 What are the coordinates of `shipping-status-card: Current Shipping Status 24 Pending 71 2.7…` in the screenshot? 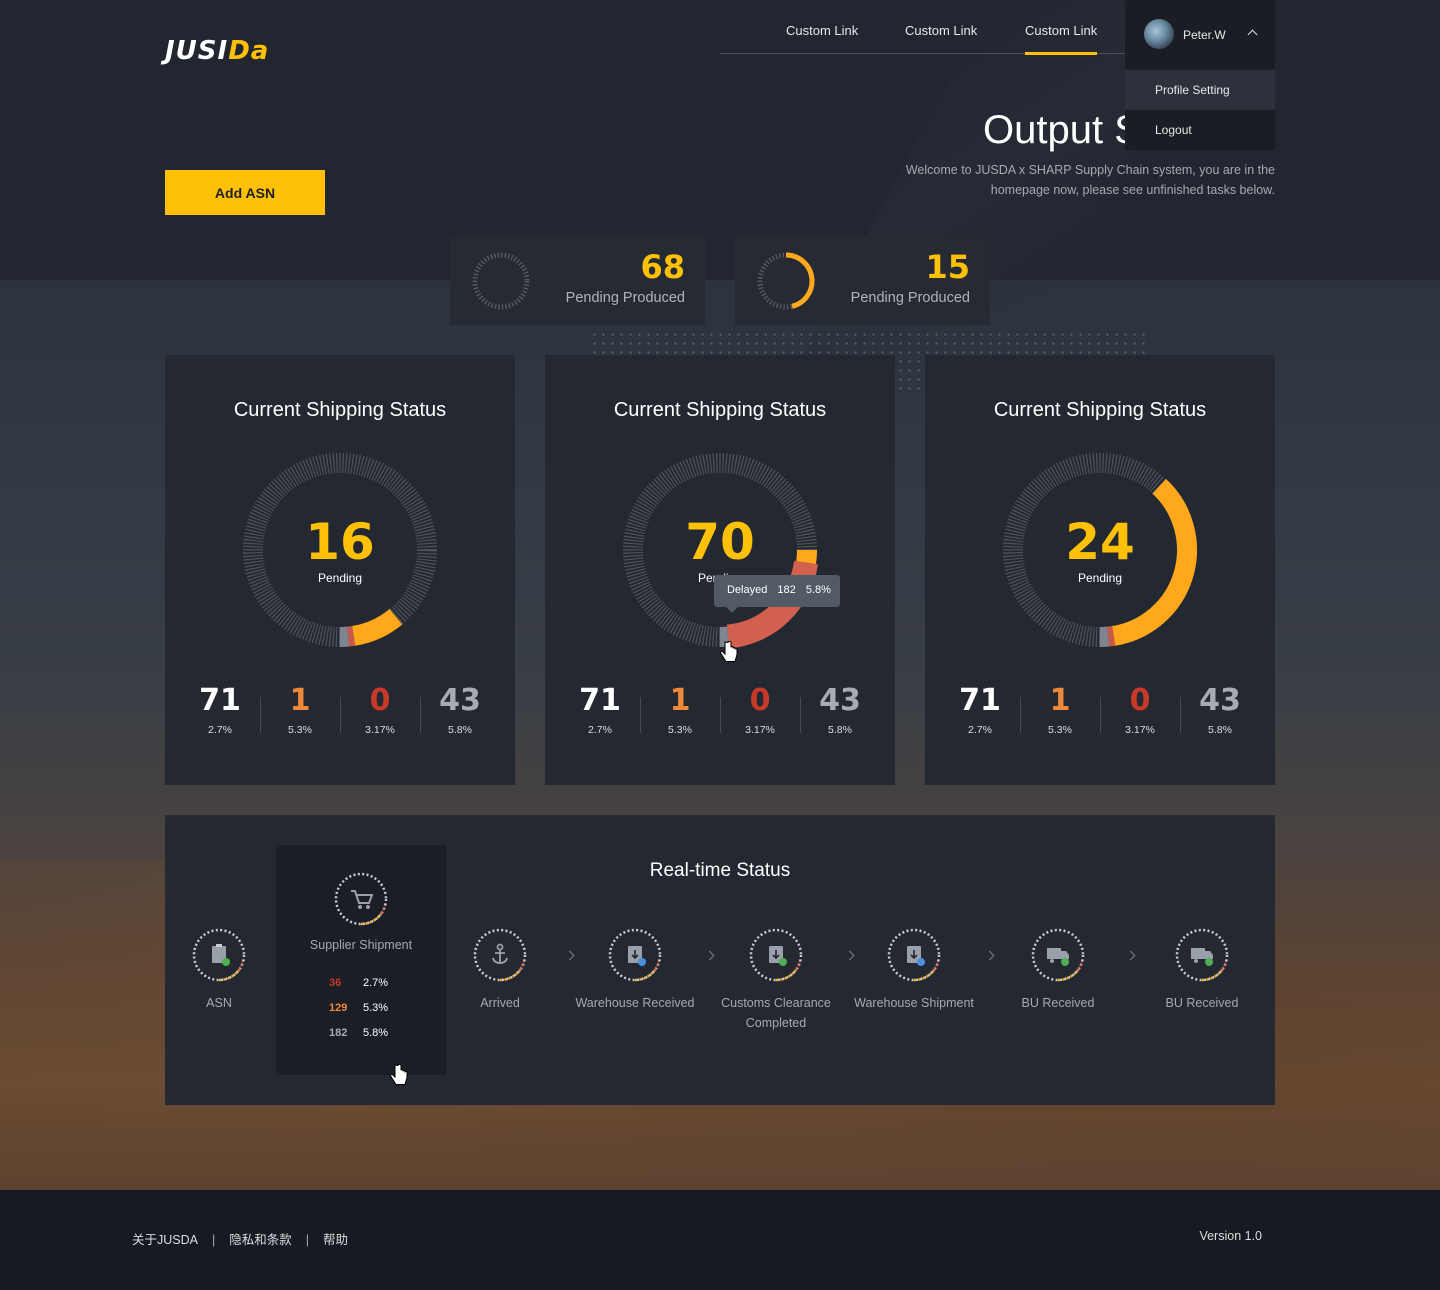 It's located at (1100, 570).